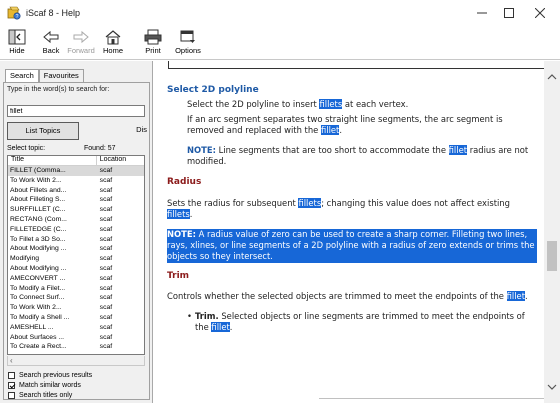 This screenshot has height=403, width=560. Describe the element at coordinates (50, 375) in the screenshot. I see `search-previous-checkbox: Search previous results` at that location.